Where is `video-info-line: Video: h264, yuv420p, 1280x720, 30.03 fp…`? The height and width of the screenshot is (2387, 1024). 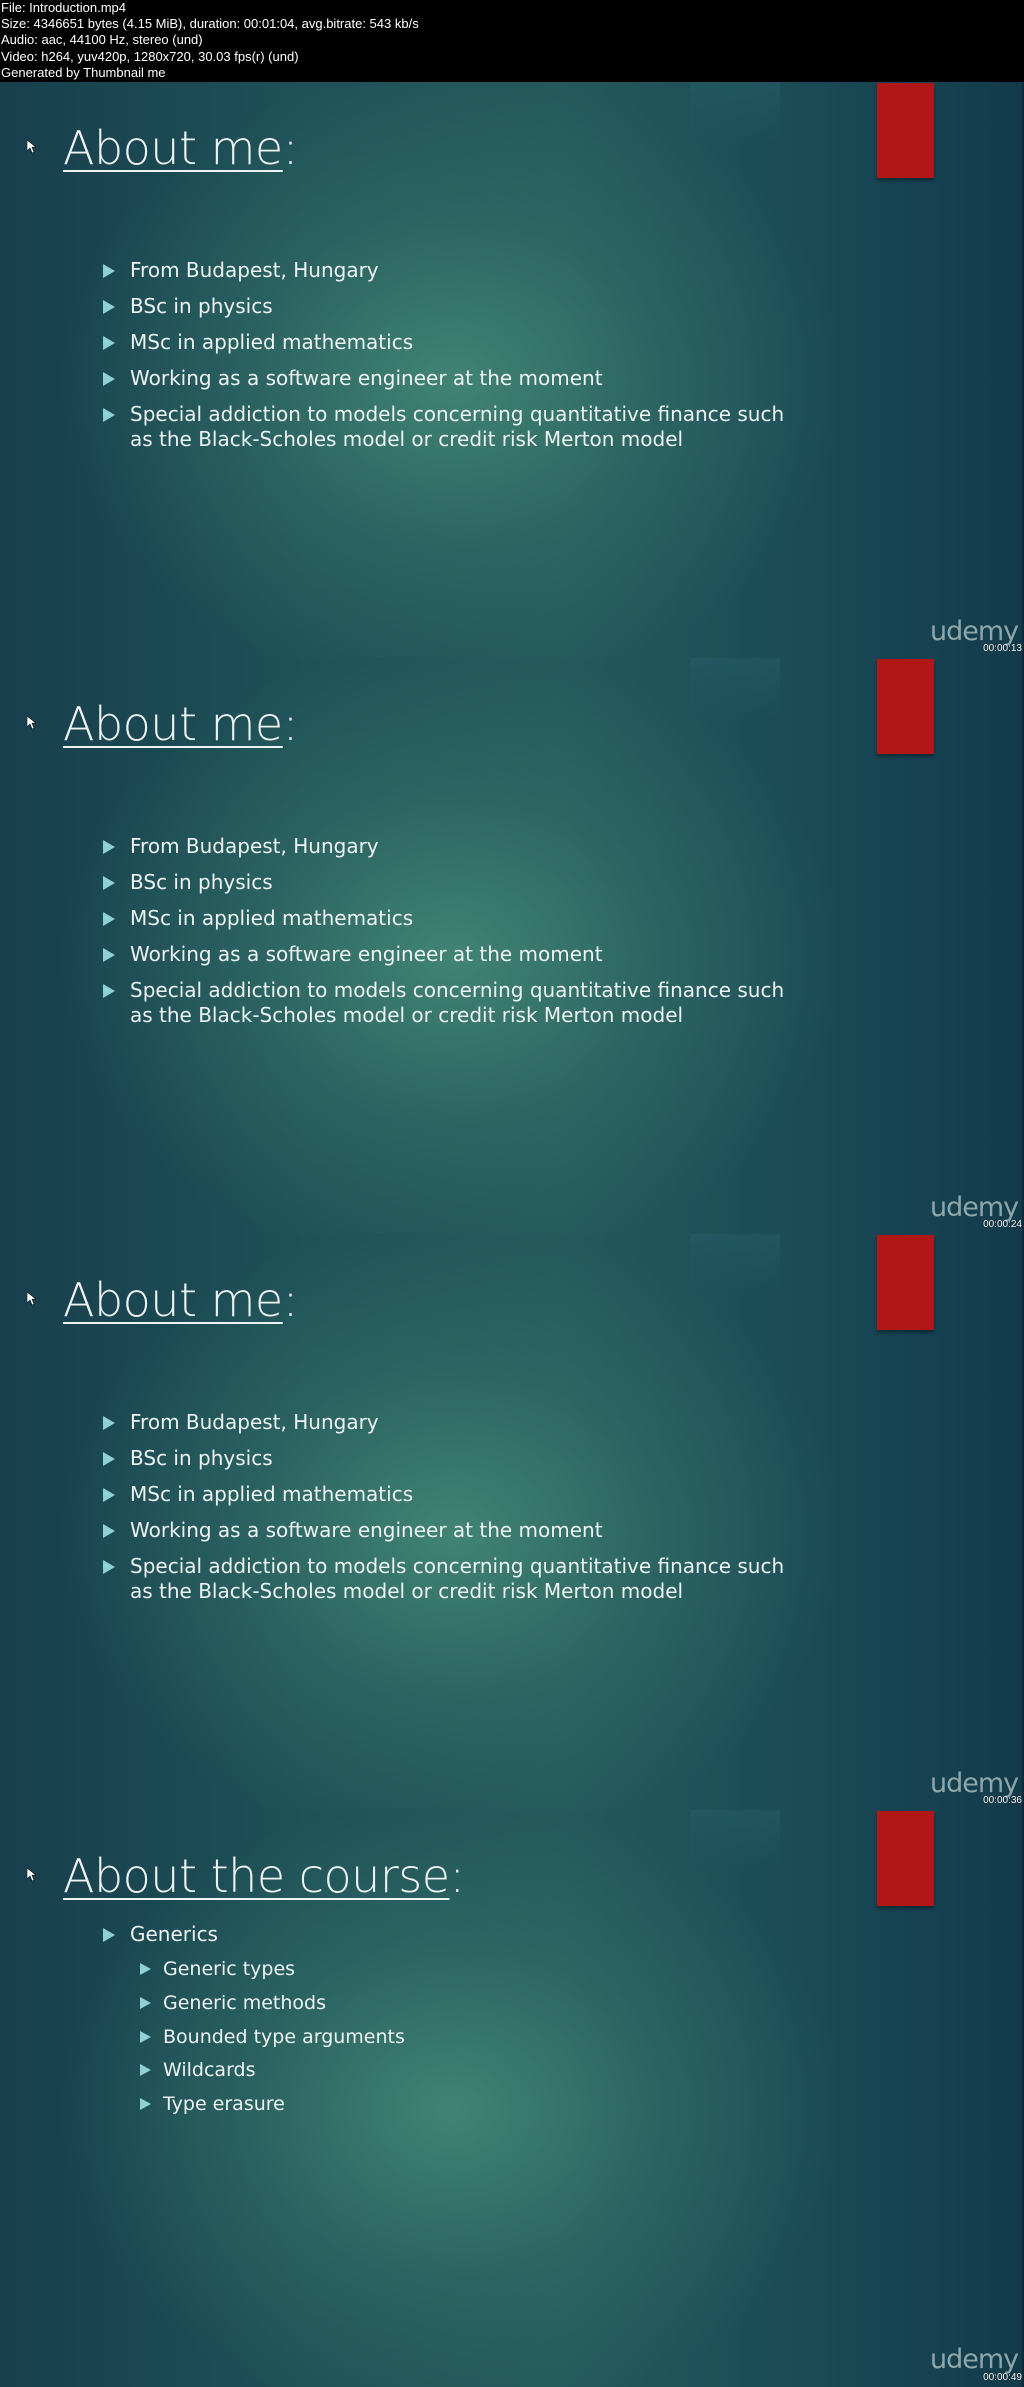
video-info-line: Video: h264, yuv420p, 1280x720, 30.03 fp… is located at coordinates (150, 56).